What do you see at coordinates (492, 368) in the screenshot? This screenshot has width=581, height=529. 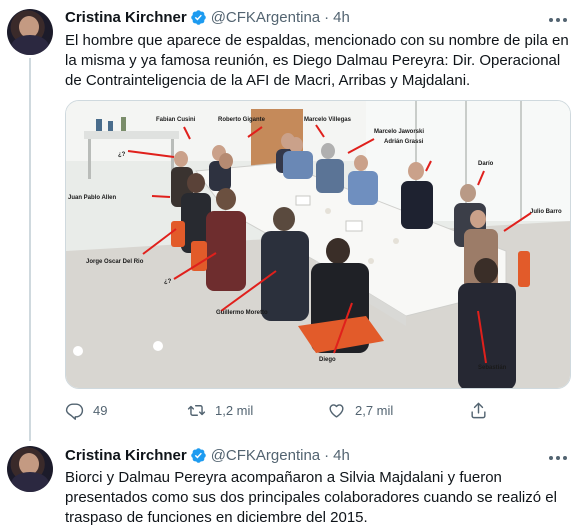 I see `photo-label: Sebastián` at bounding box center [492, 368].